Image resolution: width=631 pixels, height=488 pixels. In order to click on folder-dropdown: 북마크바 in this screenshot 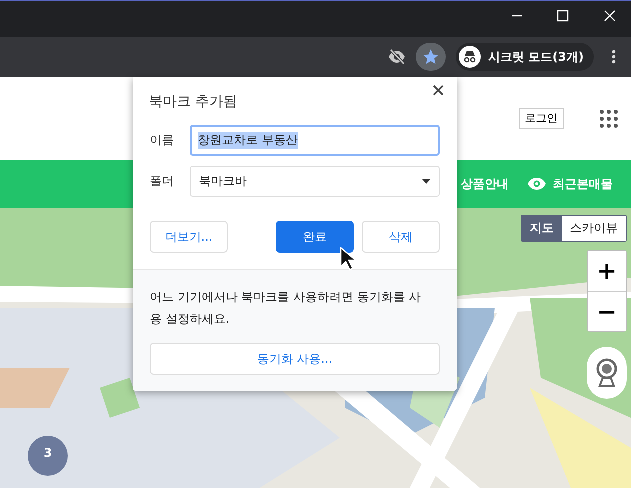, I will do `click(315, 181)`.